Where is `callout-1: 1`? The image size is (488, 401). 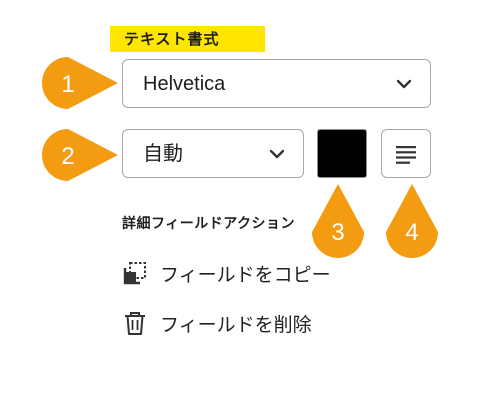 callout-1: 1 is located at coordinates (80, 83).